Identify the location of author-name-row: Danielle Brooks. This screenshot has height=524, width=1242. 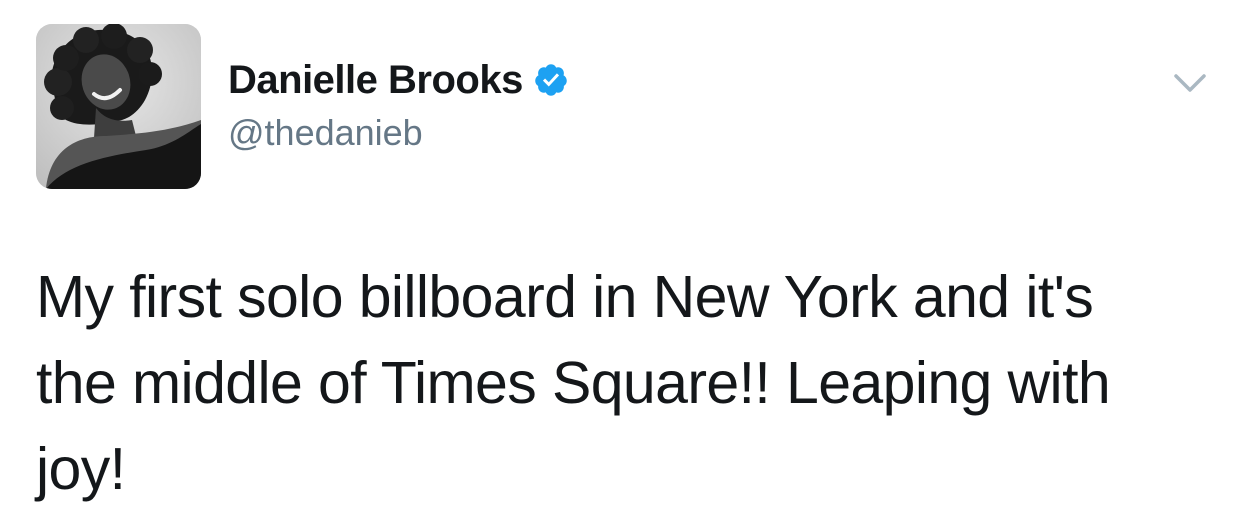
(398, 80).